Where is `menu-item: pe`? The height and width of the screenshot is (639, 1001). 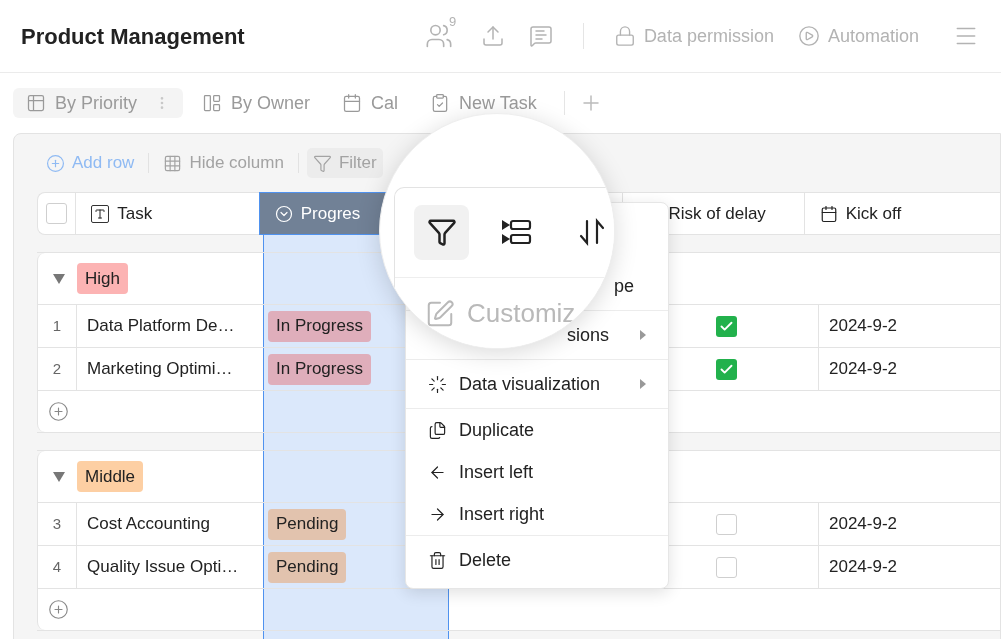
menu-item: pe is located at coordinates (623, 286).